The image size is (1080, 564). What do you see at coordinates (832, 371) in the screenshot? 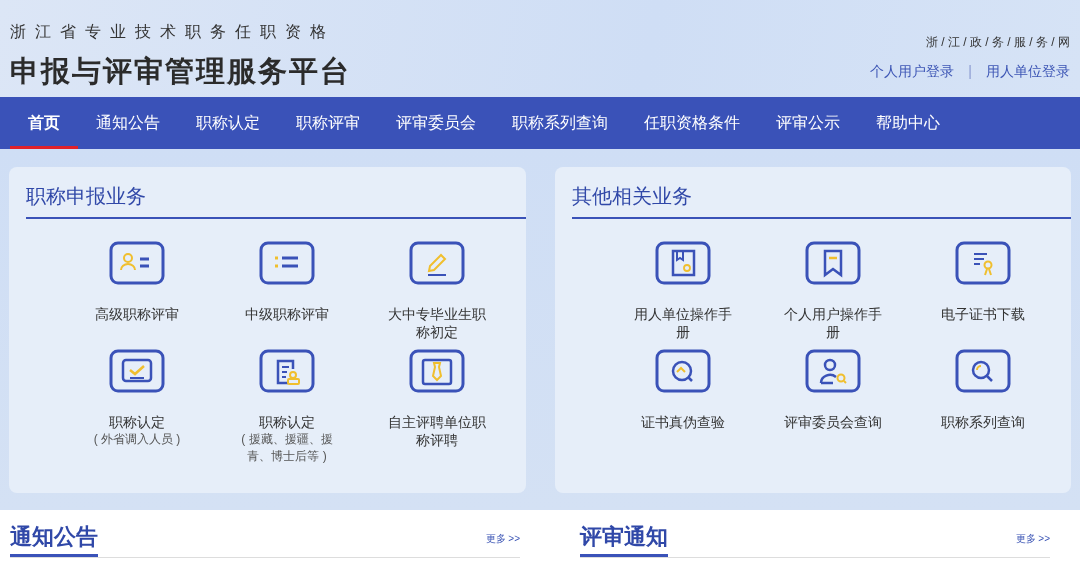
I see `user-search-icon` at bounding box center [832, 371].